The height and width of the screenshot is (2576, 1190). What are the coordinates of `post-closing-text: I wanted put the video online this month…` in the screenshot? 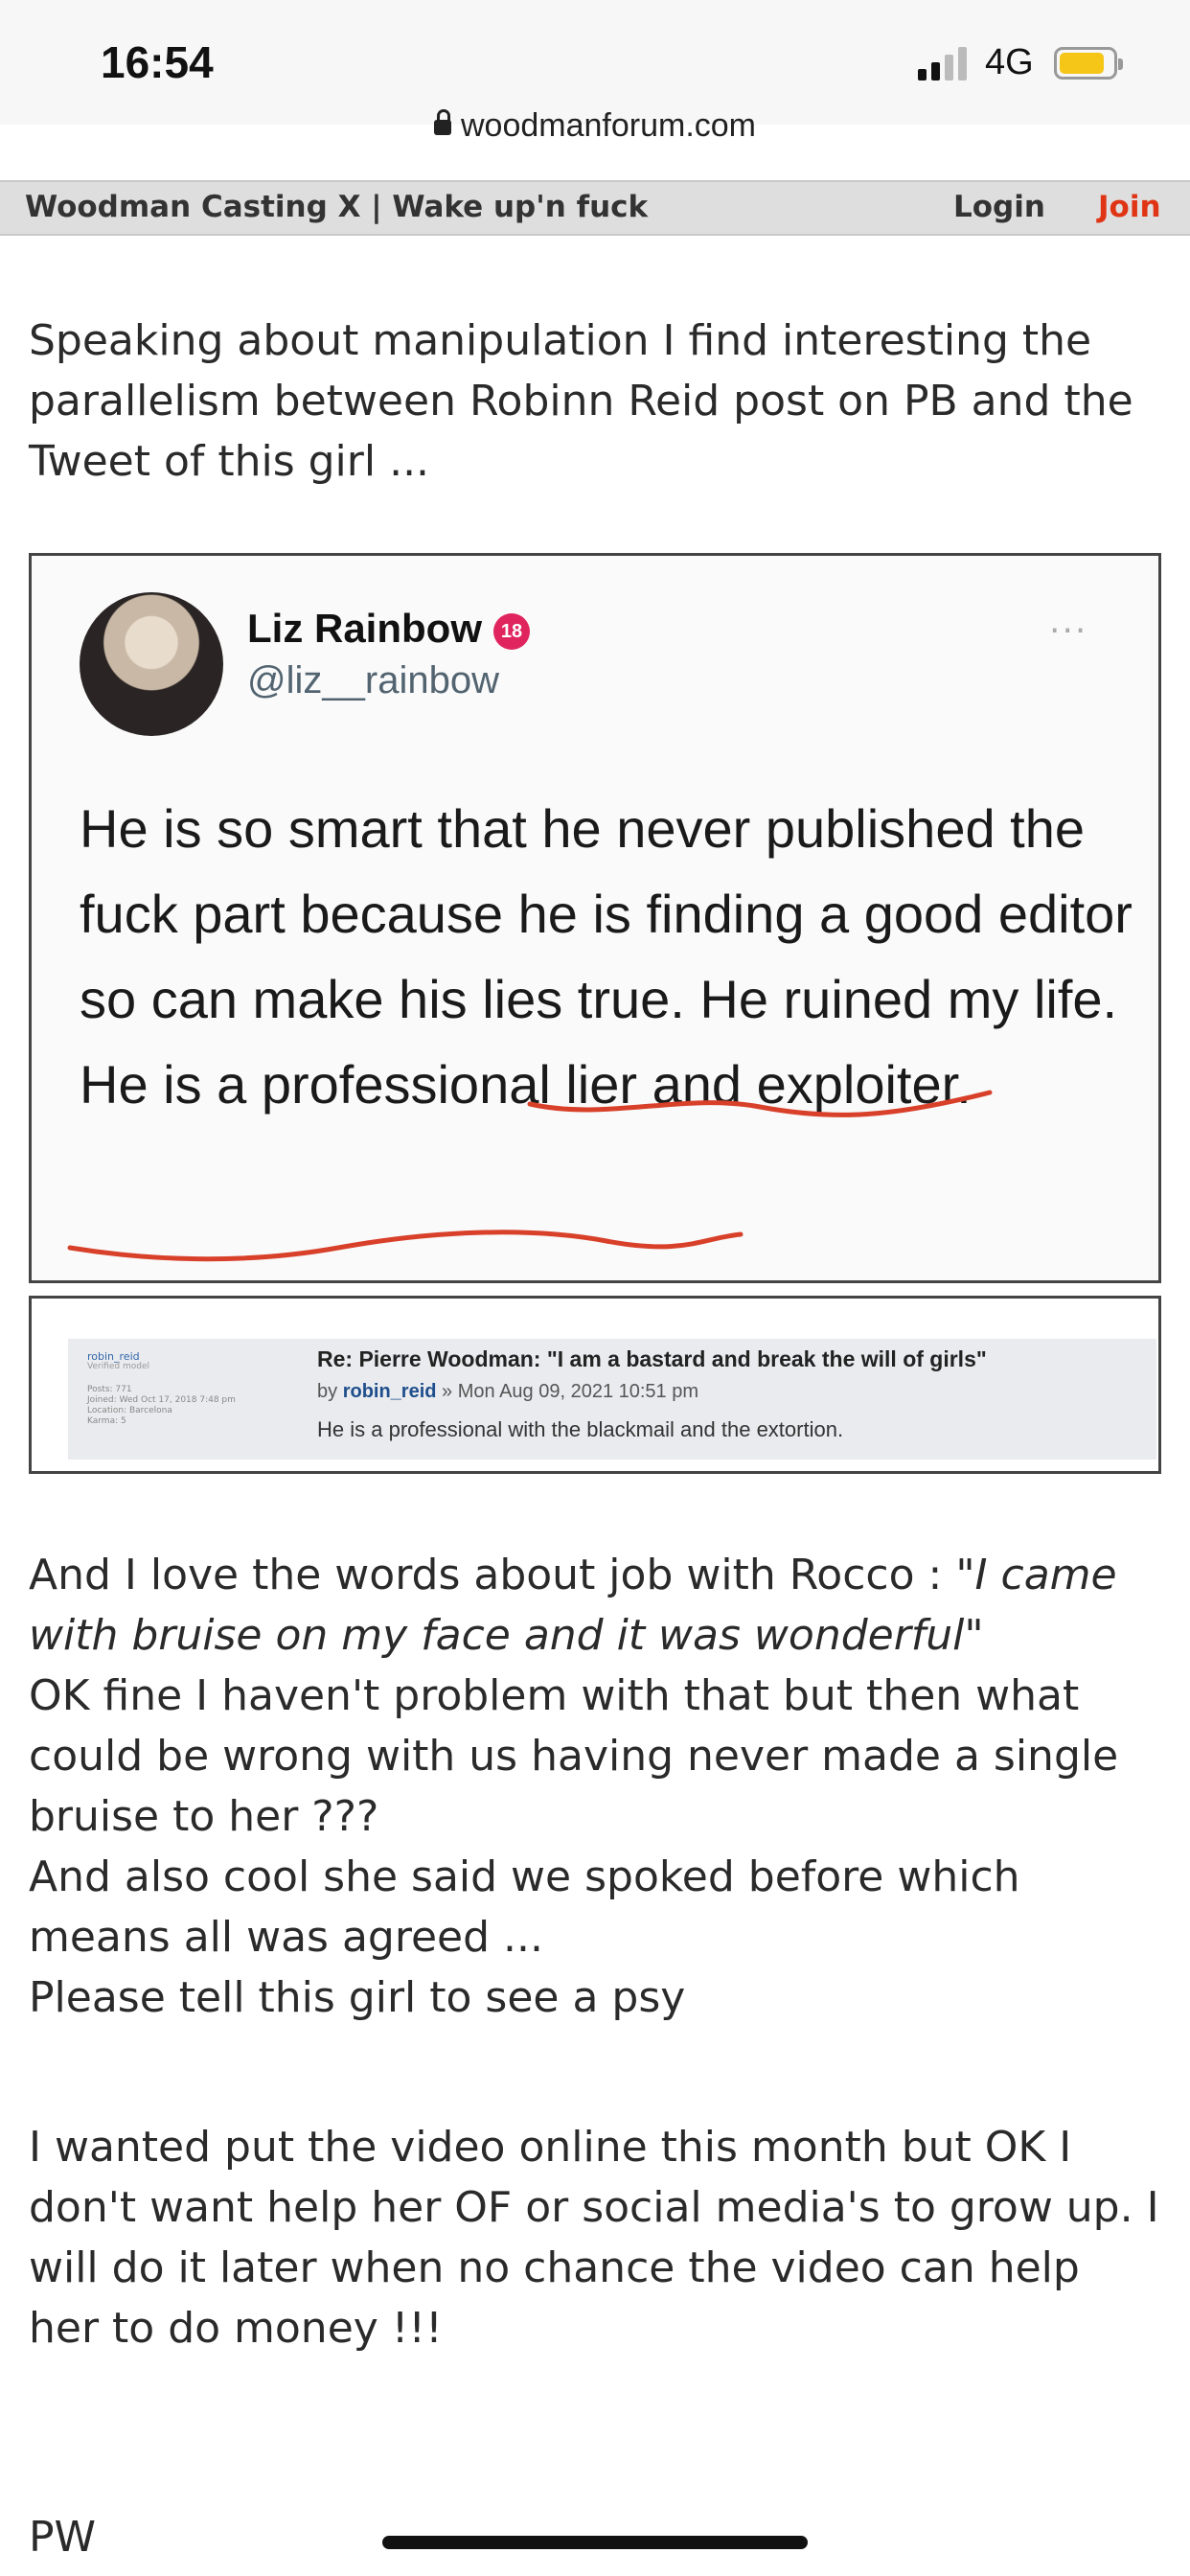 It's located at (594, 2238).